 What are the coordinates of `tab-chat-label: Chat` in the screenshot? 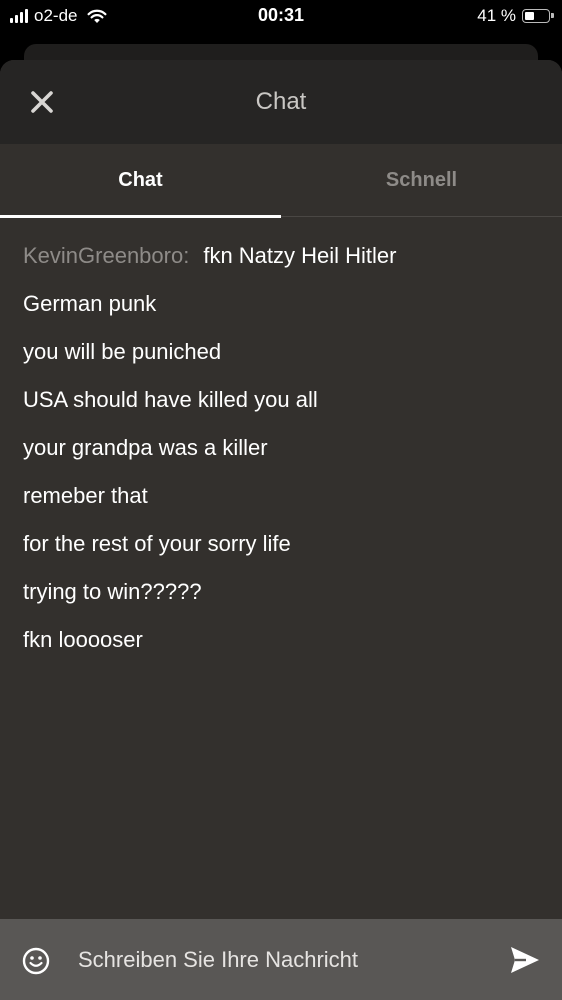 It's located at (140, 179).